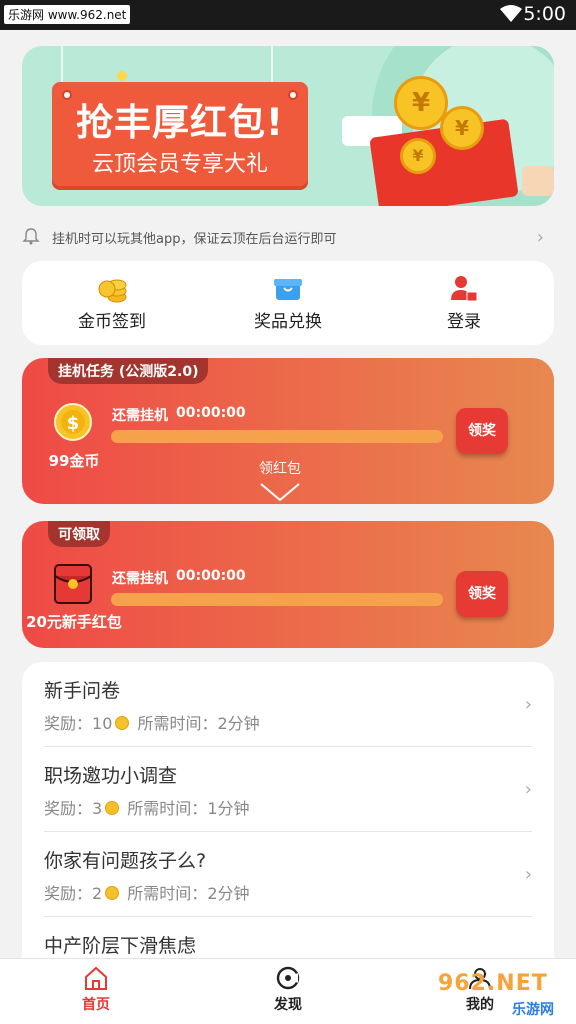 The height and width of the screenshot is (1024, 576). I want to click on survey-title: 新手问卷, so click(82, 691).